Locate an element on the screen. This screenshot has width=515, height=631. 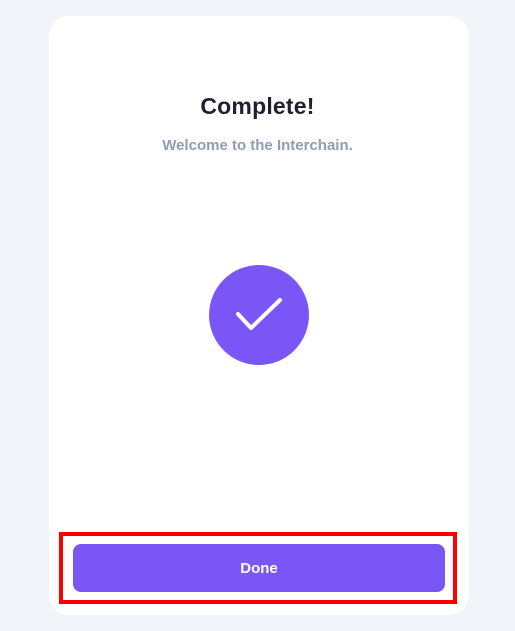
done-button: Done is located at coordinates (259, 568).